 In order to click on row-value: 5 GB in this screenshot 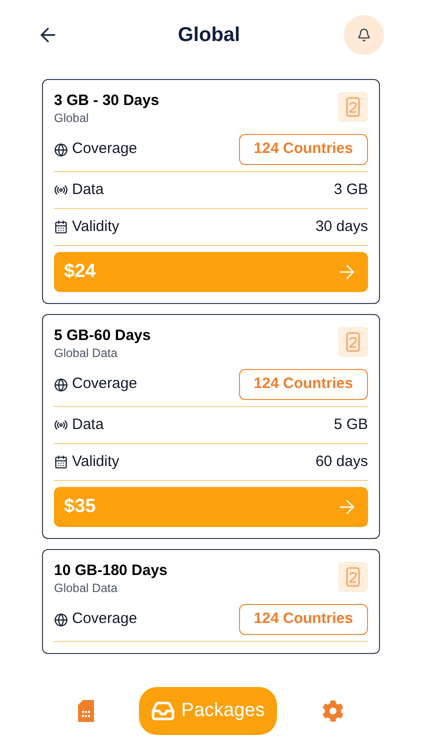, I will do `click(351, 424)`.